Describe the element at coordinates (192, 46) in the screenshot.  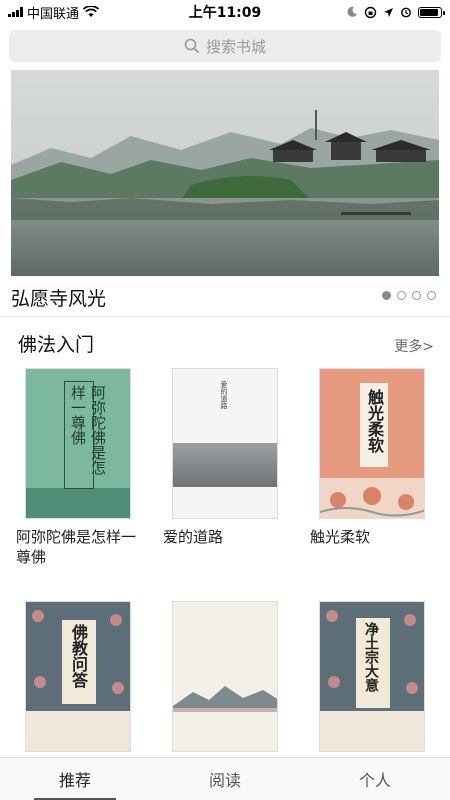
I see `search-icon` at that location.